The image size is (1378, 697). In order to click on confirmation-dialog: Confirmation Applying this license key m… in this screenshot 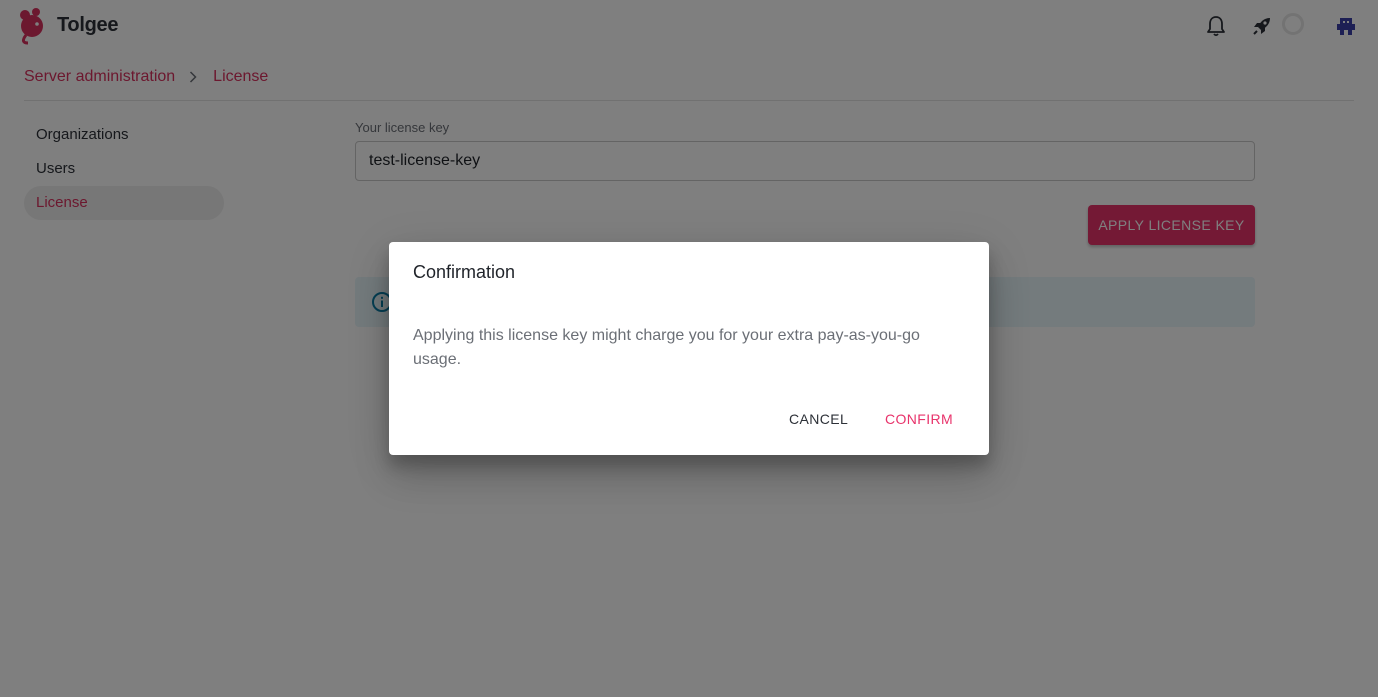, I will do `click(689, 348)`.